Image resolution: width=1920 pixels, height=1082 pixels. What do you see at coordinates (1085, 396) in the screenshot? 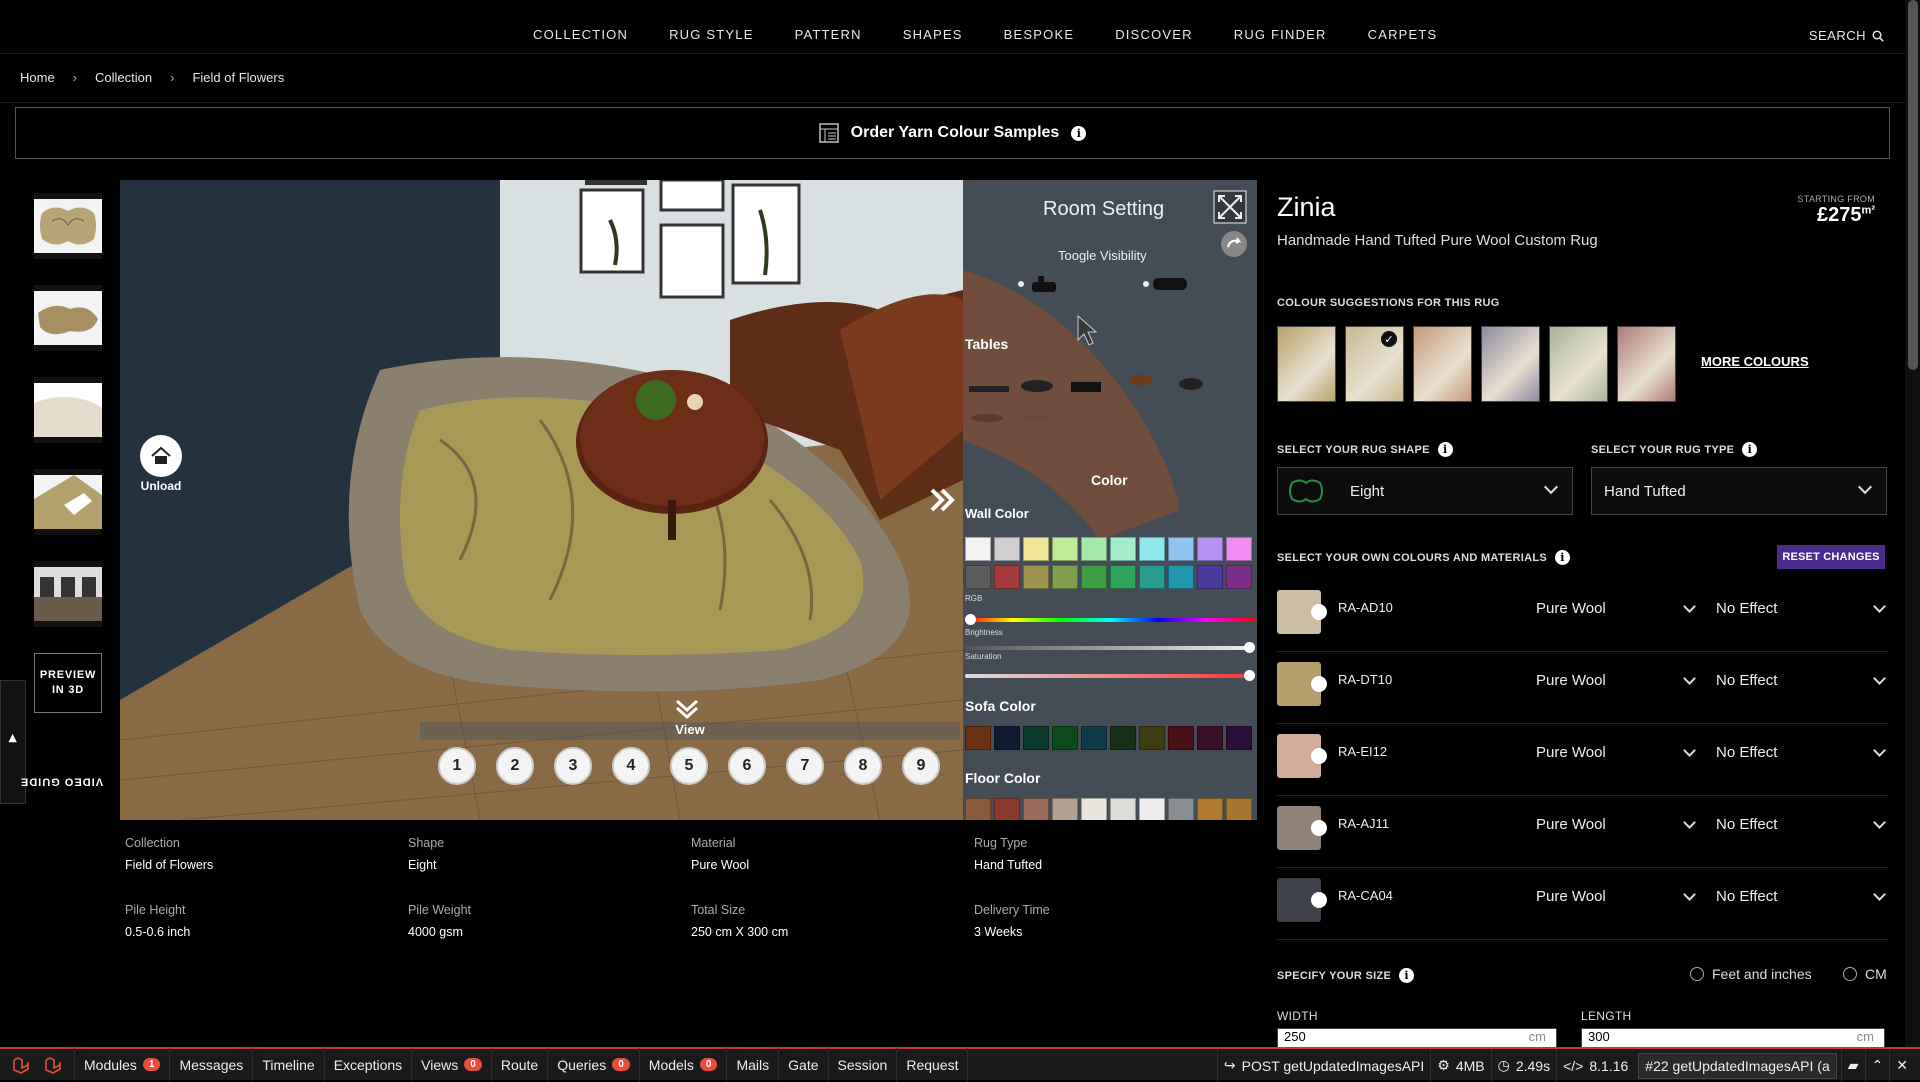
I see `table-options` at bounding box center [1085, 396].